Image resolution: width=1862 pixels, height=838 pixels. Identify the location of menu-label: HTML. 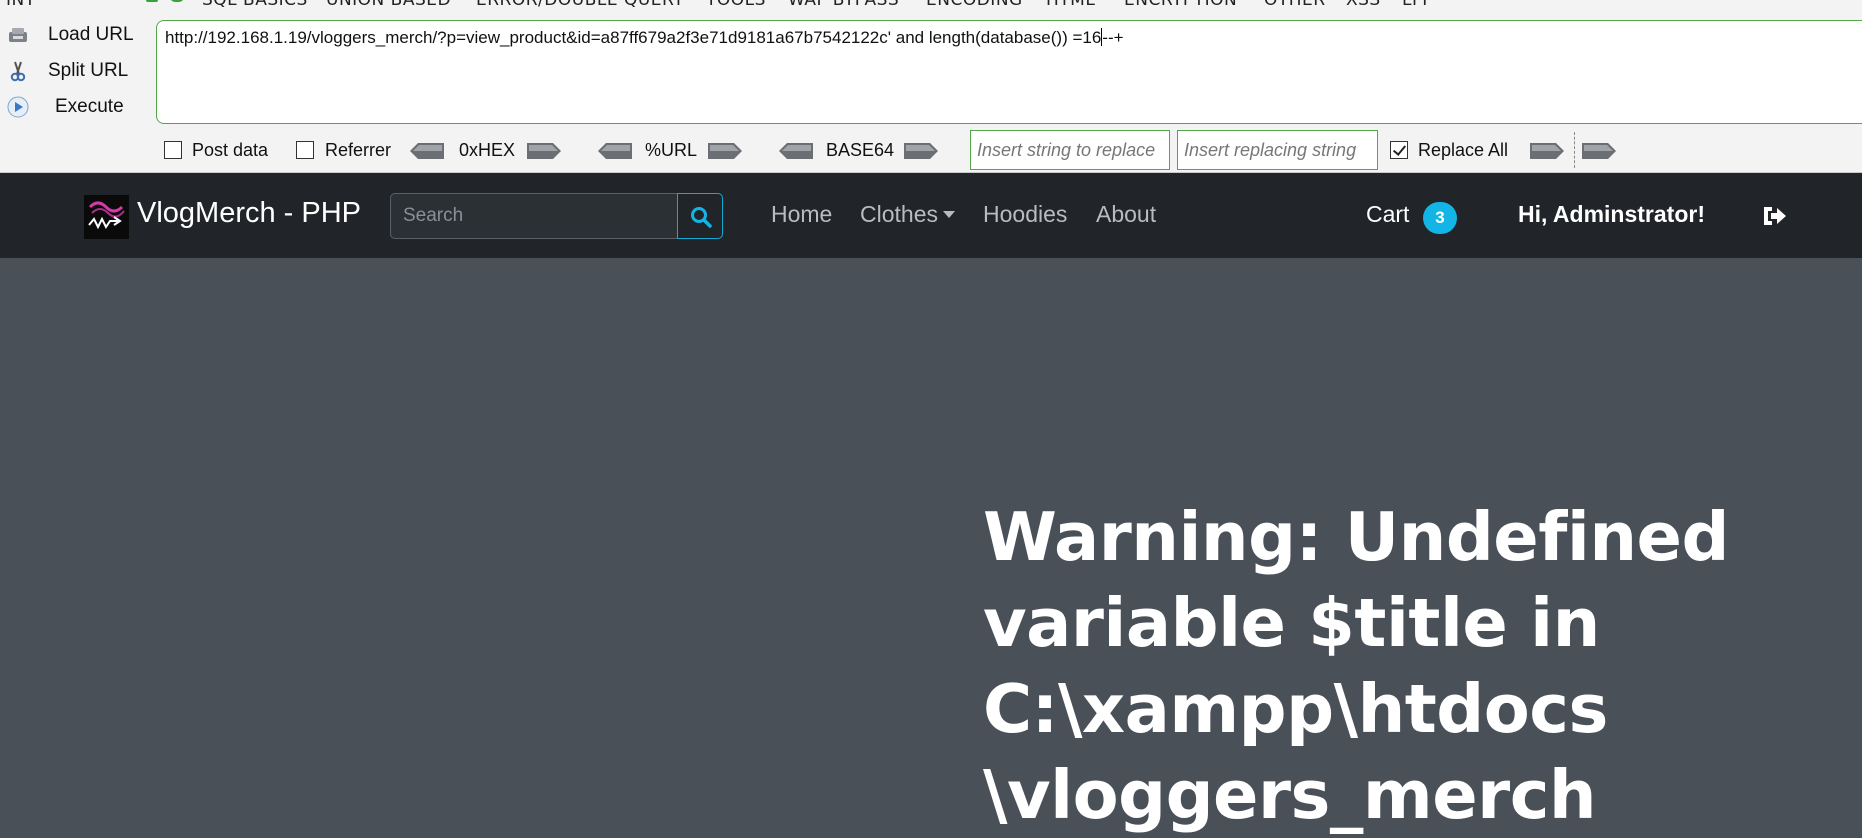
(1071, 5).